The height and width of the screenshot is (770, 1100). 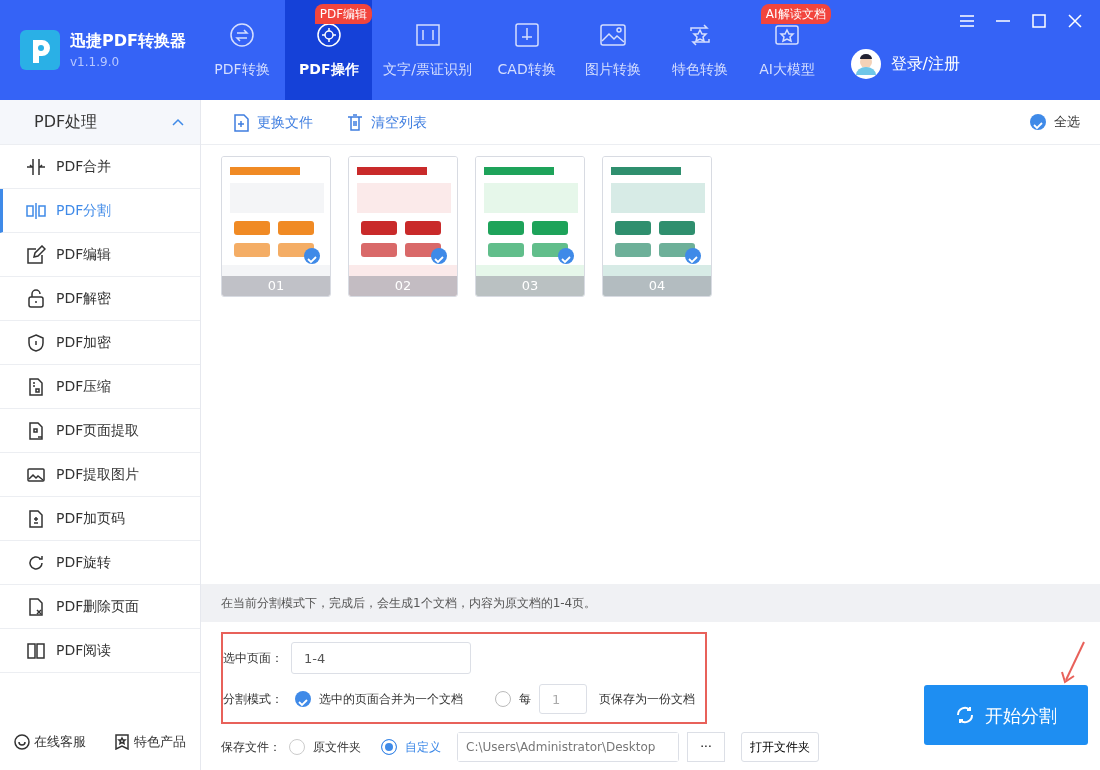 What do you see at coordinates (100, 431) in the screenshot?
I see `sidebar-item: PDF页面提取` at bounding box center [100, 431].